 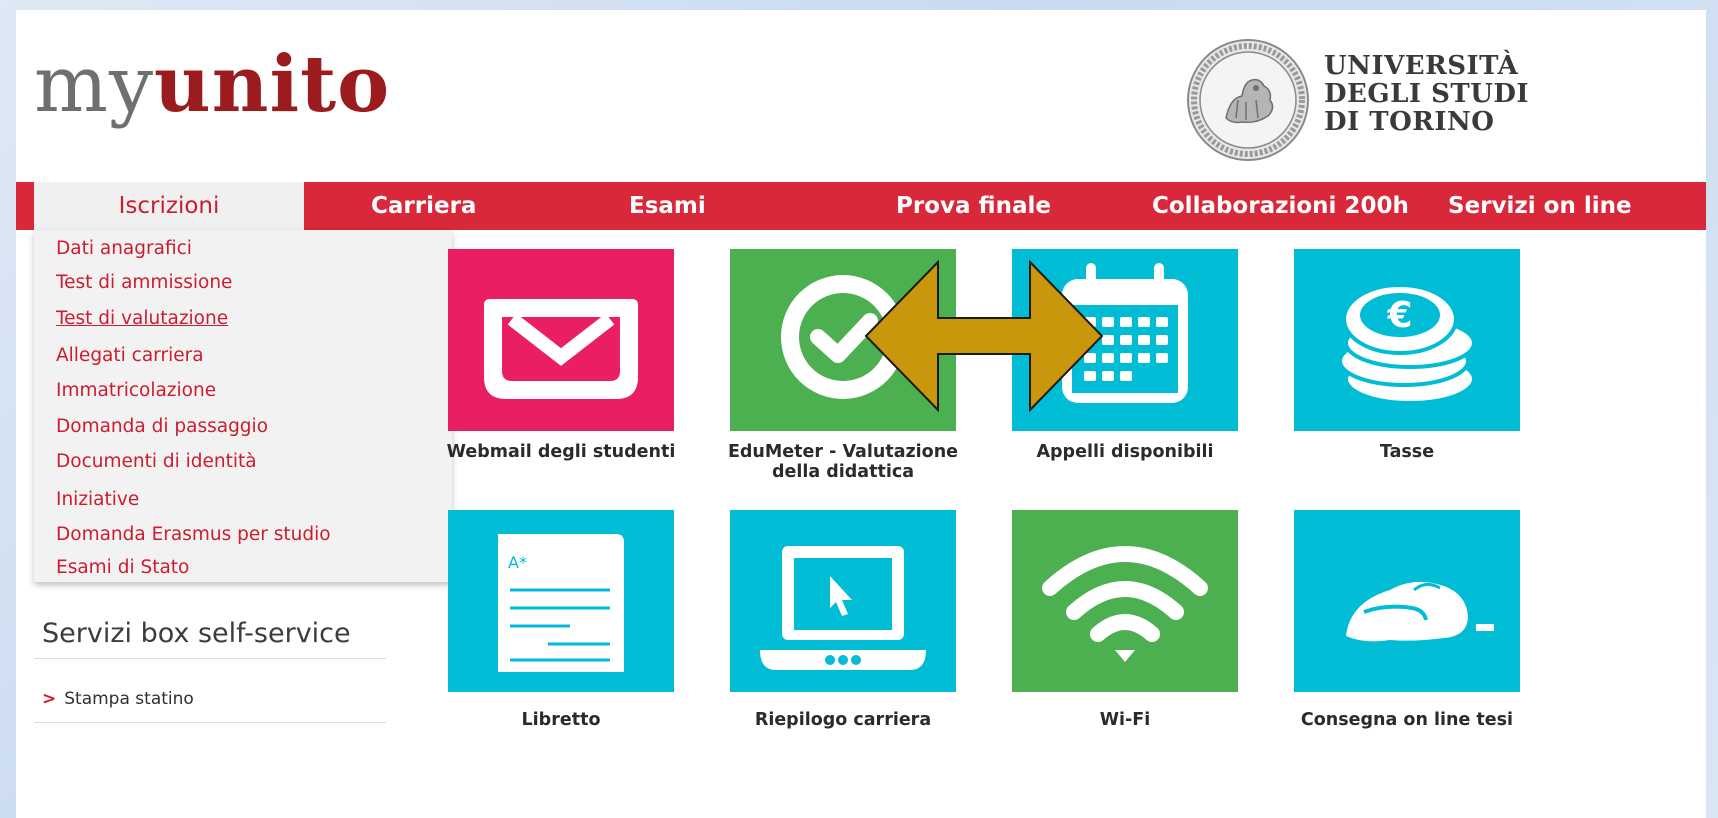 I want to click on coins-euro-icon: €, so click(x=1407, y=340).